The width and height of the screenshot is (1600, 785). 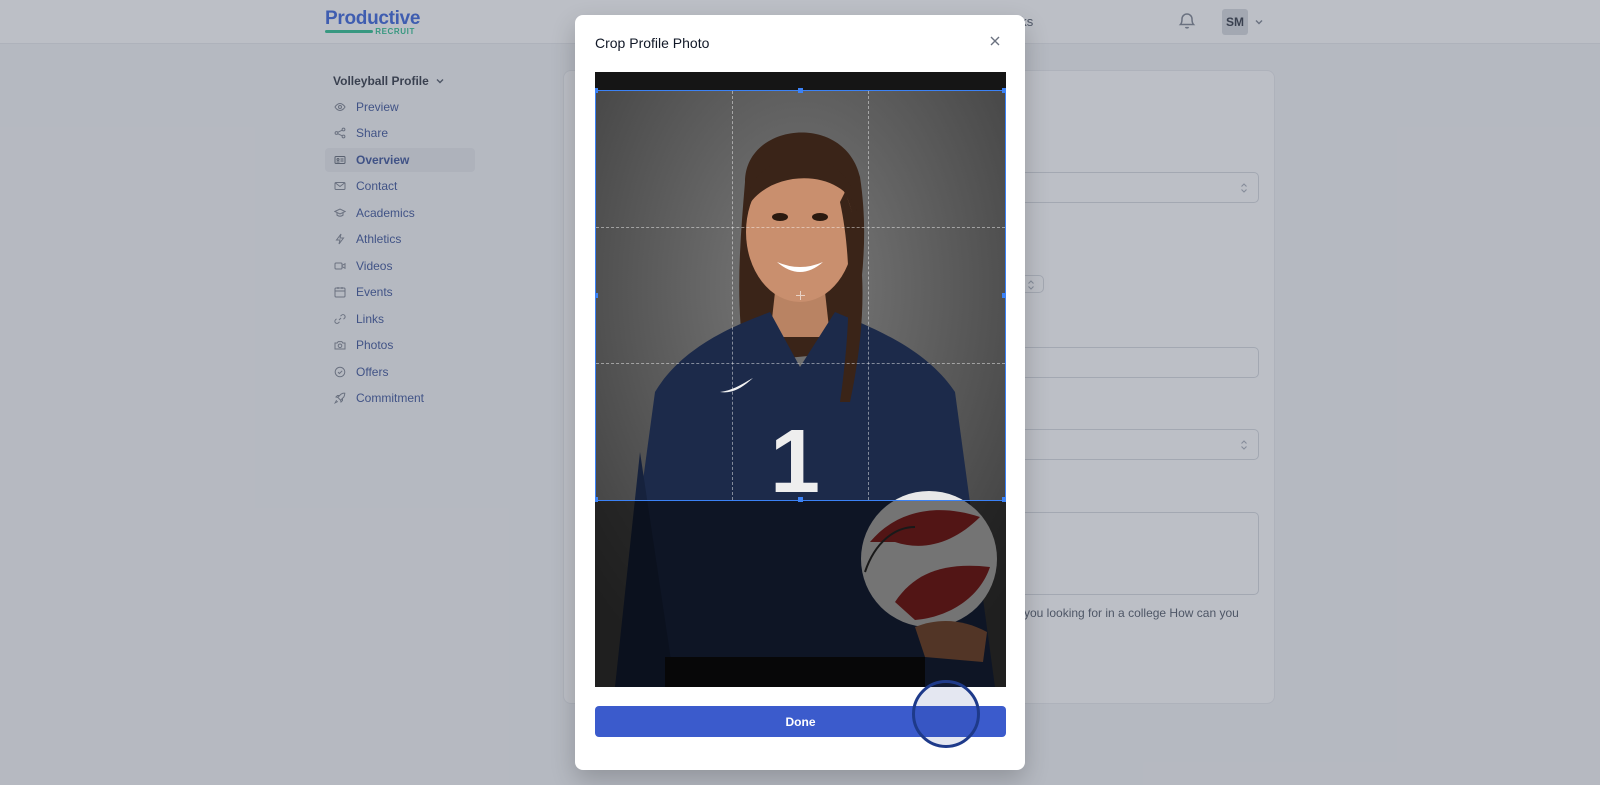 I want to click on crop-selection, so click(x=800, y=295).